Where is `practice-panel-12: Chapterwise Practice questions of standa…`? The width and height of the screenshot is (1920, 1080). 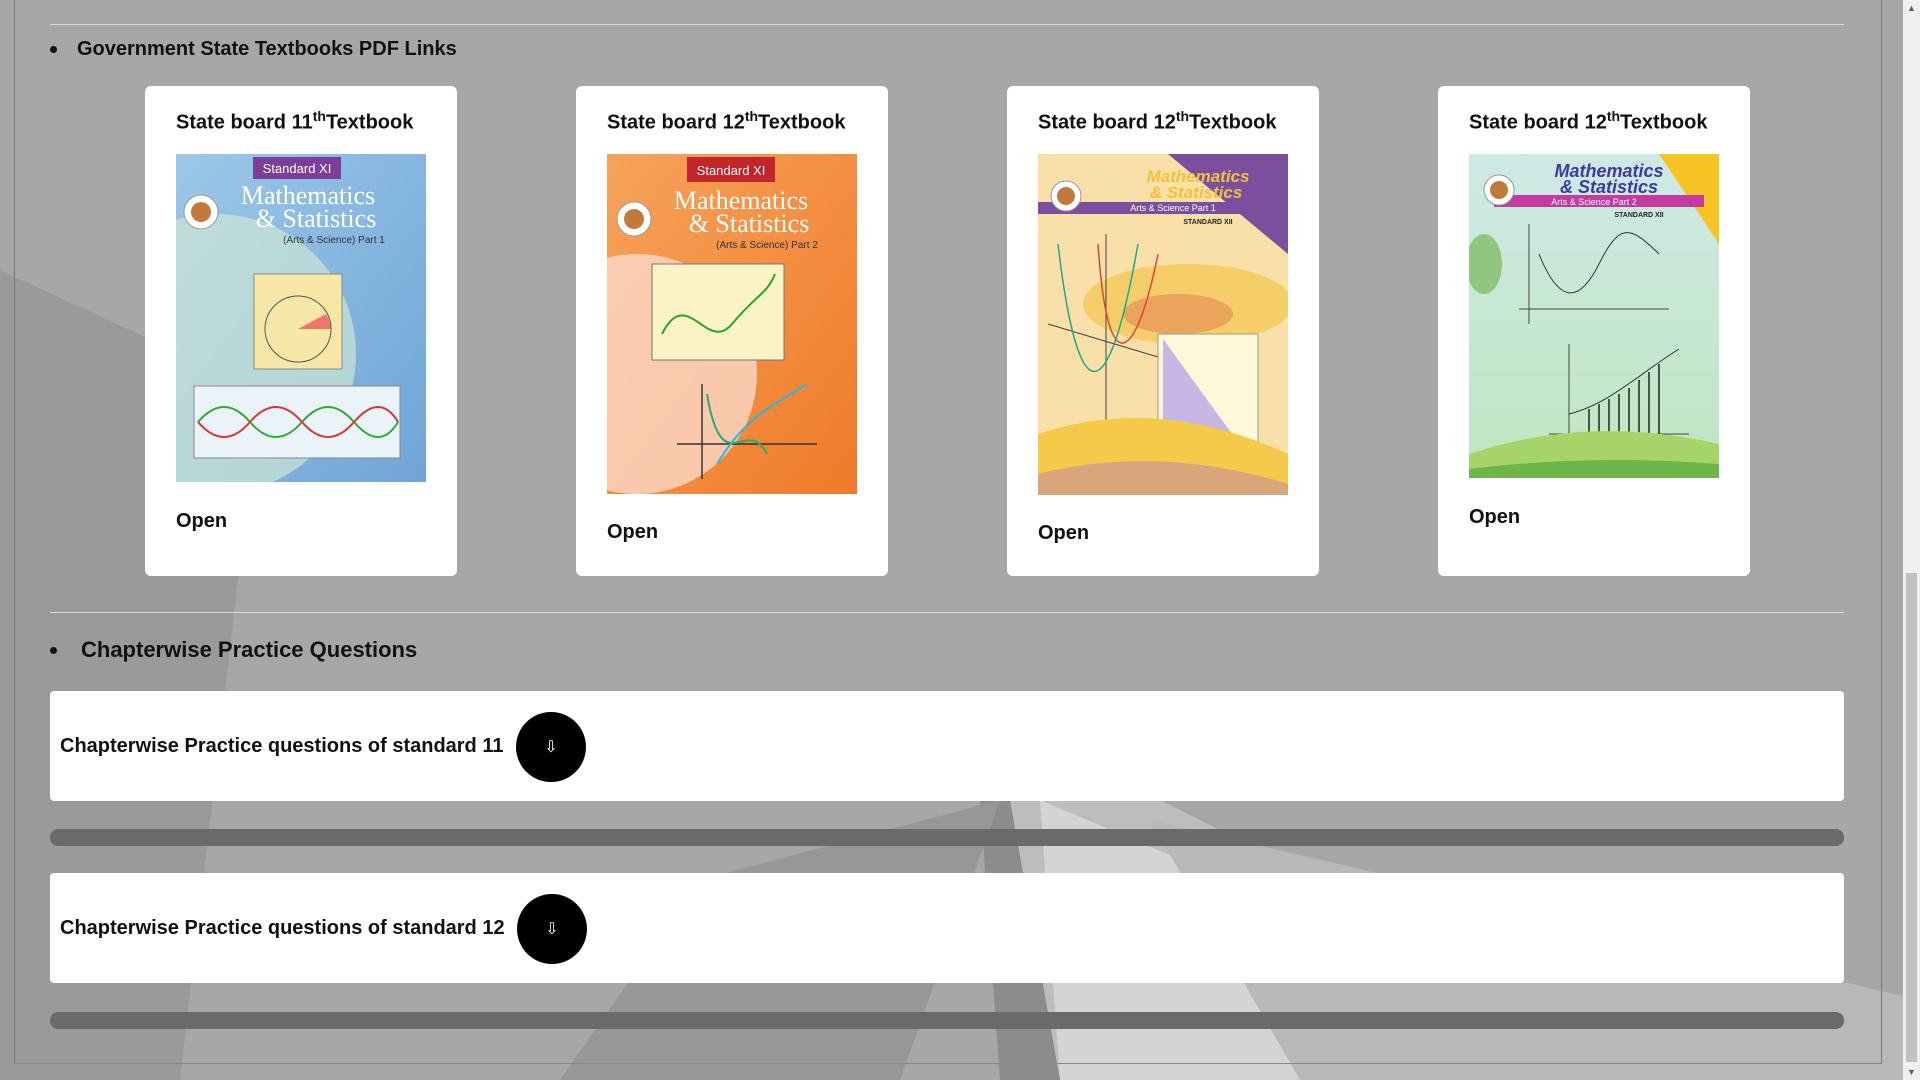
practice-panel-12: Chapterwise Practice questions of standa… is located at coordinates (947, 928).